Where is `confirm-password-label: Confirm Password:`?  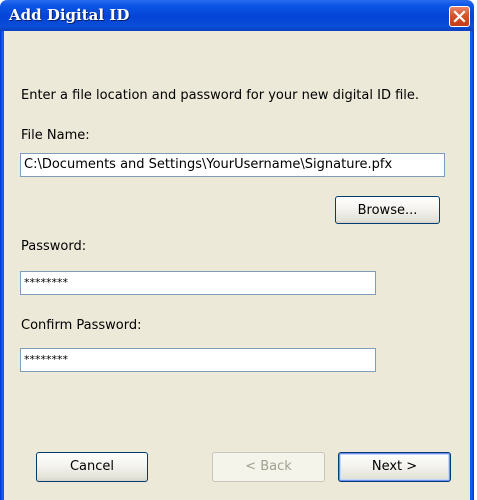 confirm-password-label: Confirm Password: is located at coordinates (81, 325).